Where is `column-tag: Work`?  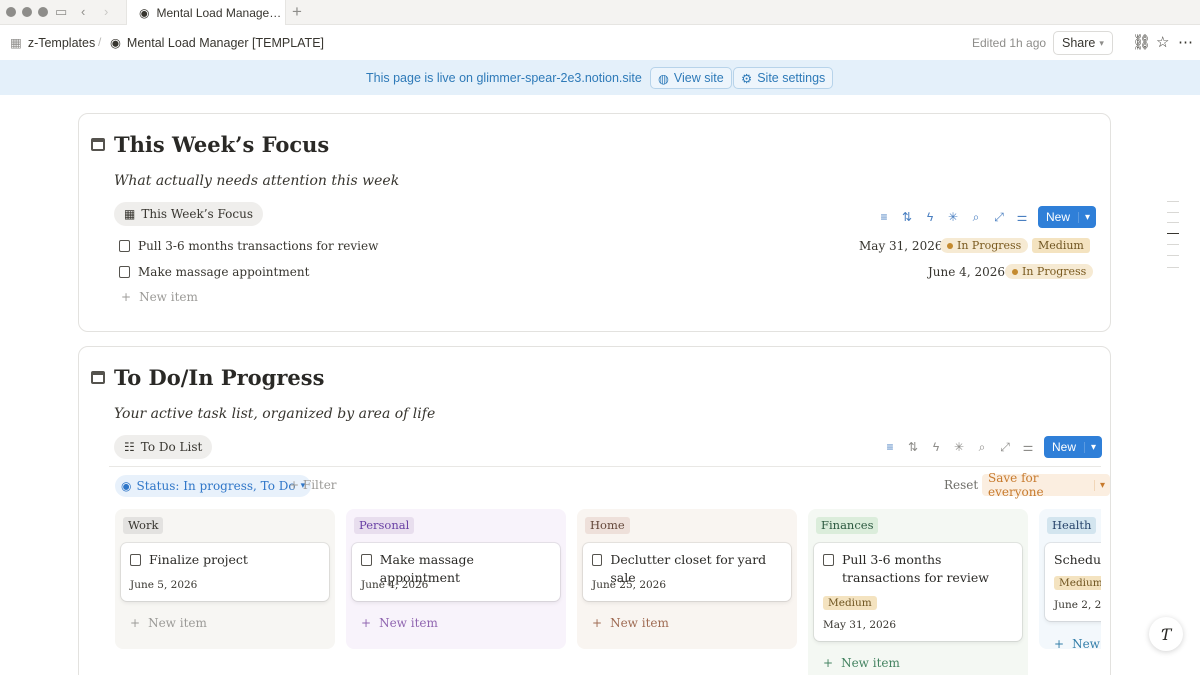
column-tag: Work is located at coordinates (143, 525).